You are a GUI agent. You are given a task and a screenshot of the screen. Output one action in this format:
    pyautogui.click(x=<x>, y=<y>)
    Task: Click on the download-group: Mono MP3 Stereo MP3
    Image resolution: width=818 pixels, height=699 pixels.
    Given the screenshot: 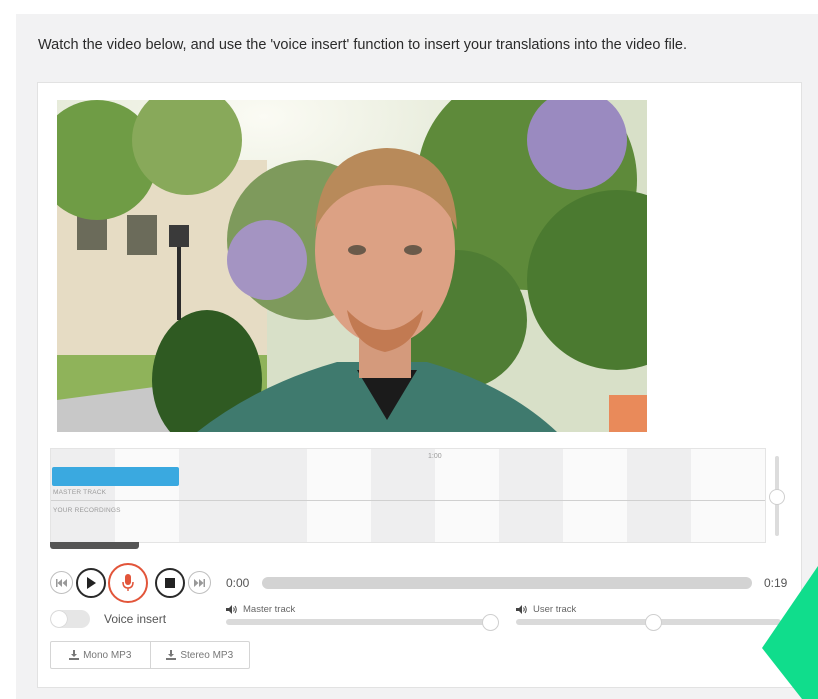 What is the action you would take?
    pyautogui.click(x=150, y=655)
    